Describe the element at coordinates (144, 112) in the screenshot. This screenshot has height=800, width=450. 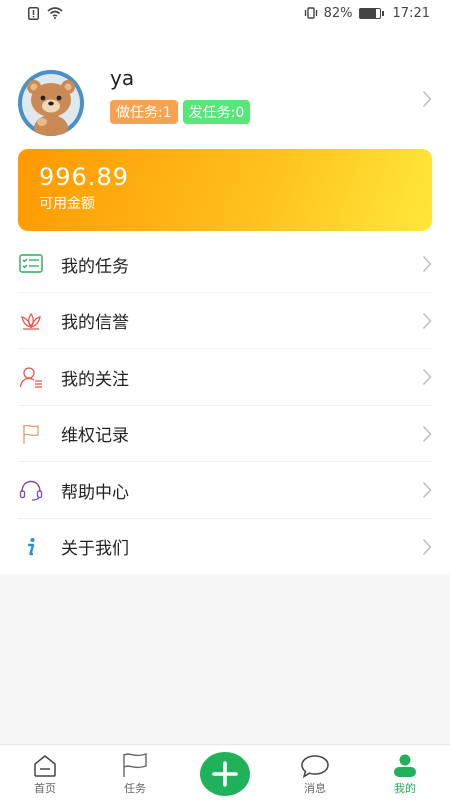
I see `do-task-badge: 做任务:1` at that location.